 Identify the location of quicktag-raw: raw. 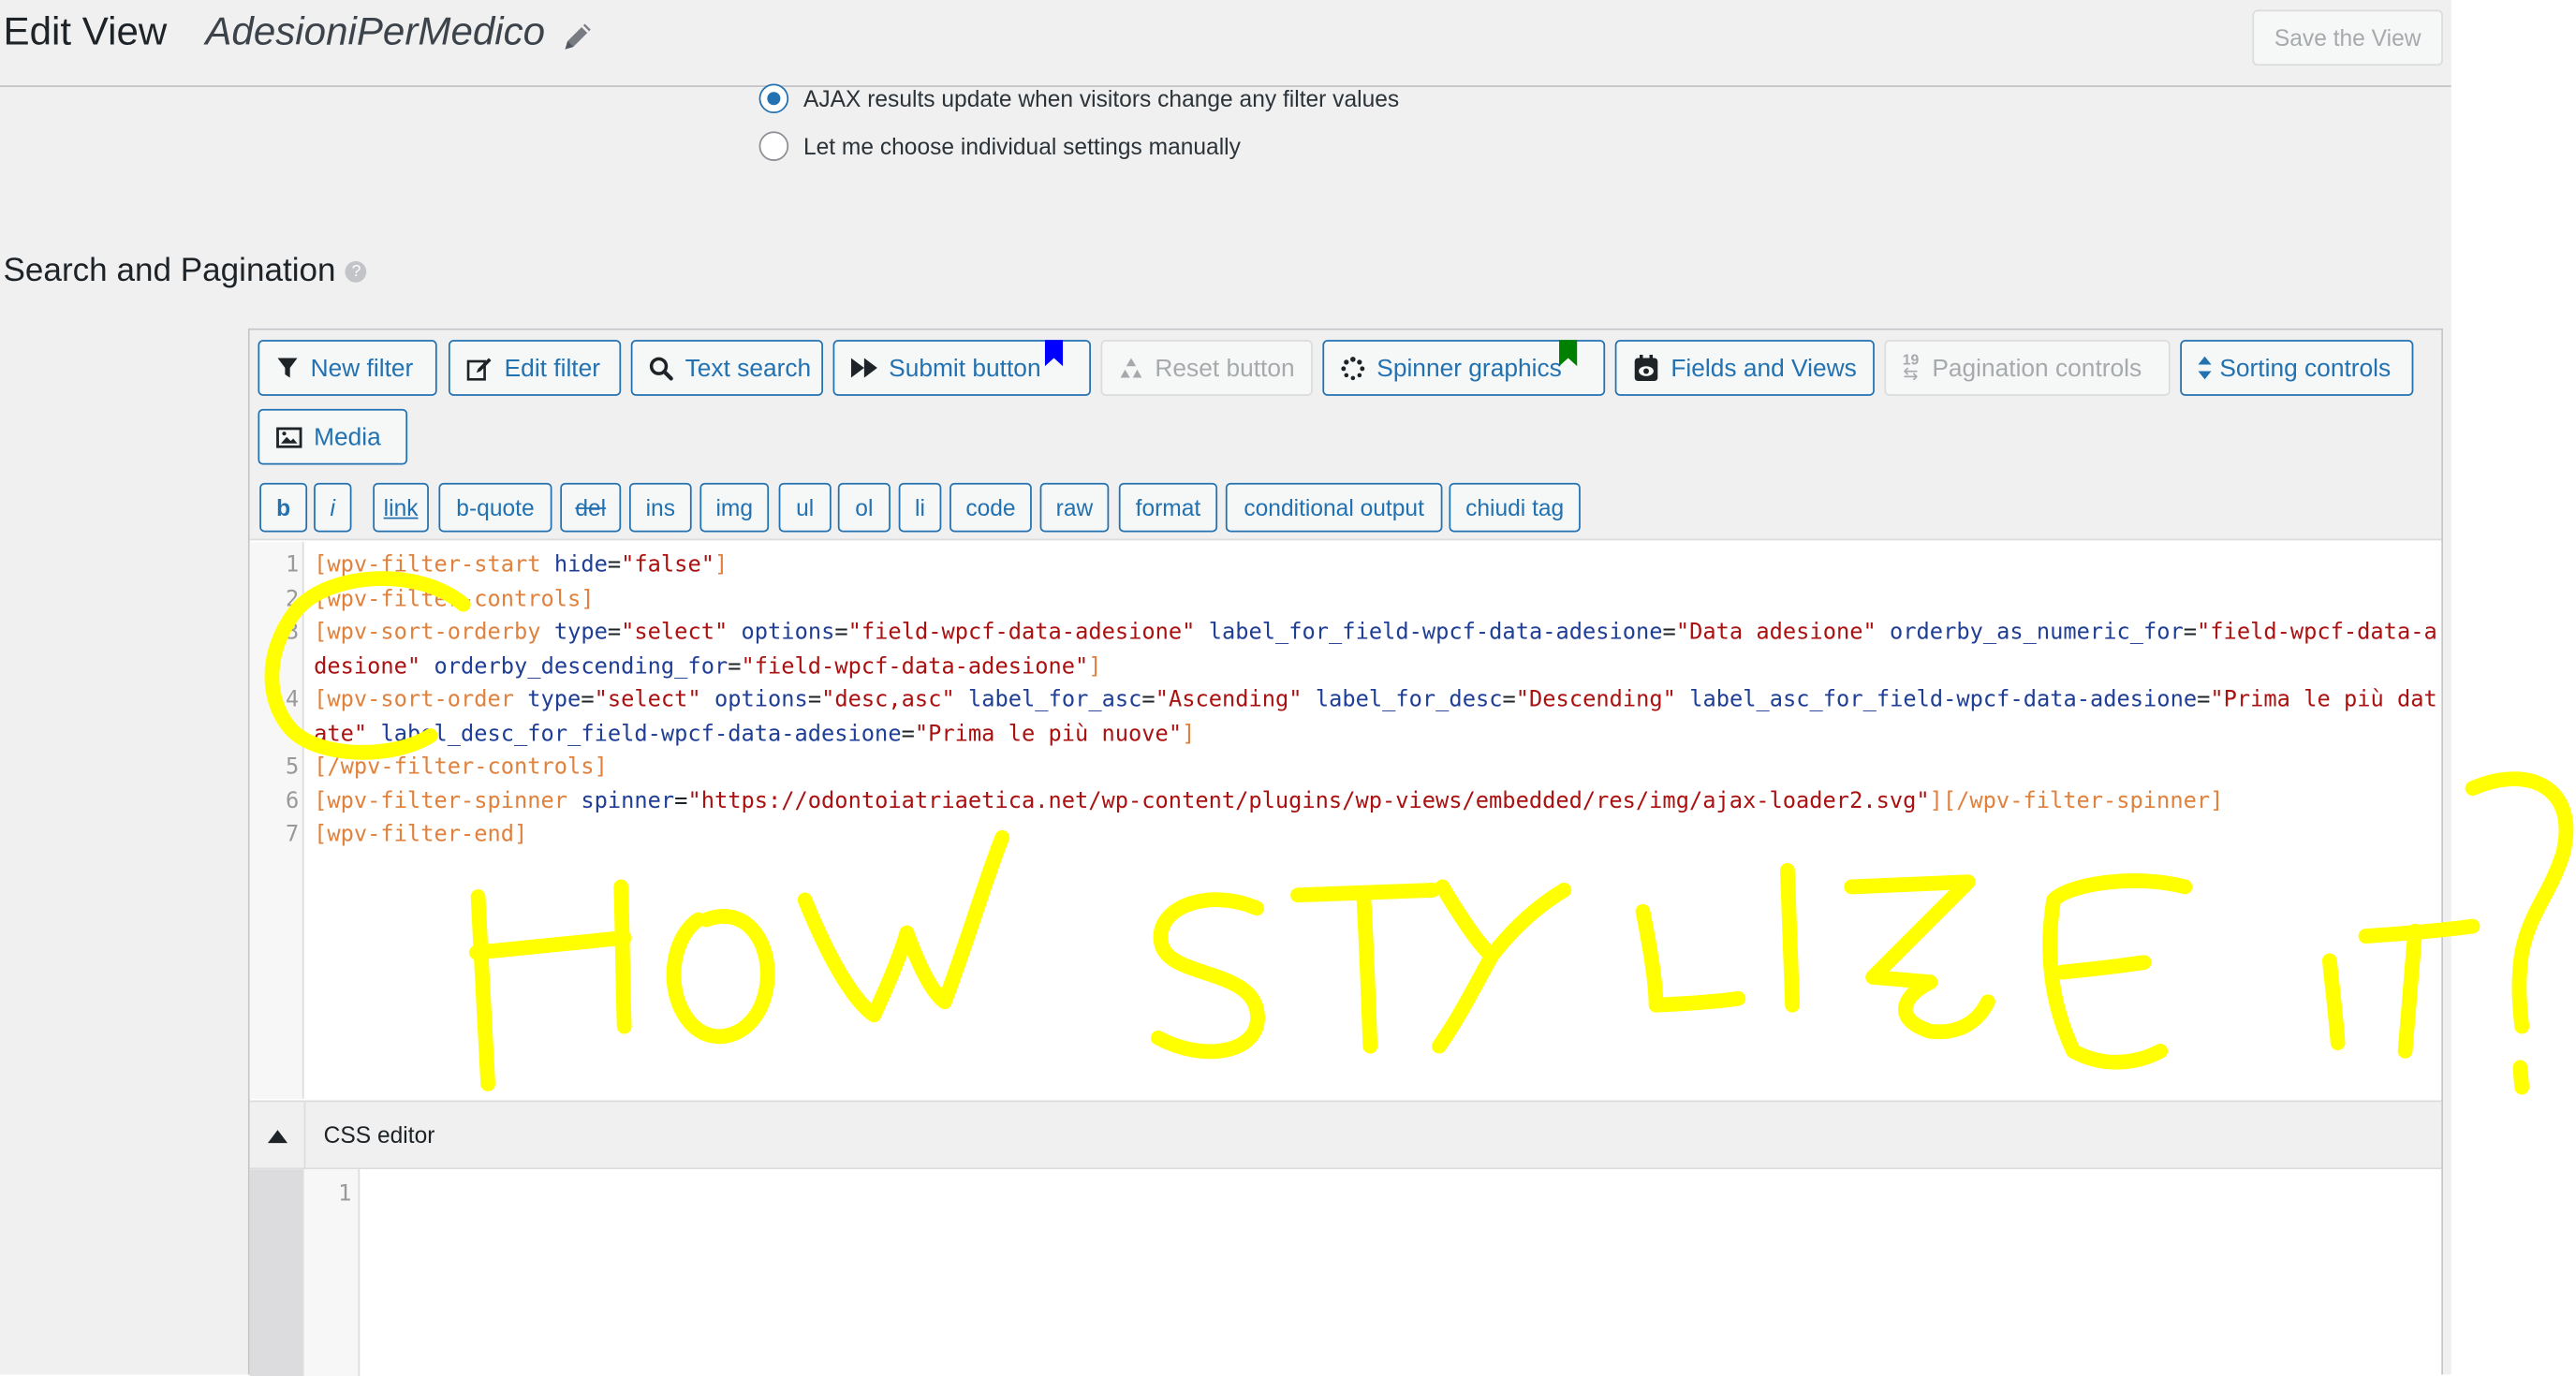
(1074, 507).